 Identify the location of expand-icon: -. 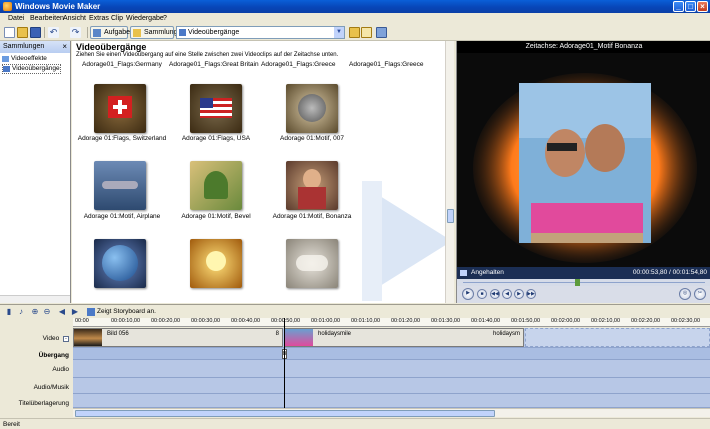
(66, 339).